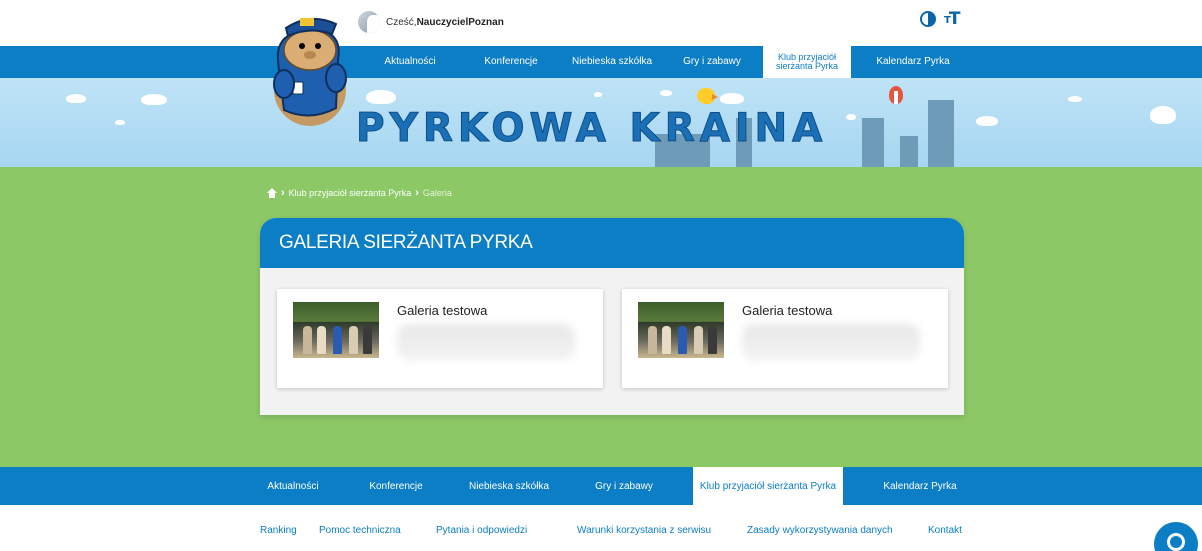 The image size is (1202, 551). I want to click on nav-item-konferencje: Konferencje, so click(511, 62).